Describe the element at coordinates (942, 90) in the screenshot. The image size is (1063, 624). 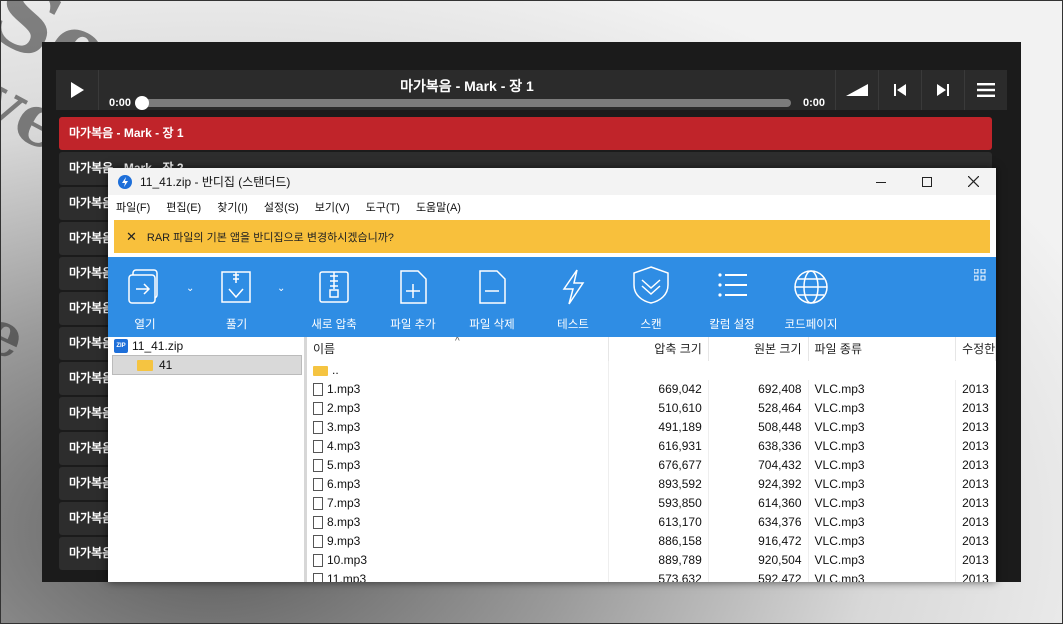
I see `next-button` at that location.